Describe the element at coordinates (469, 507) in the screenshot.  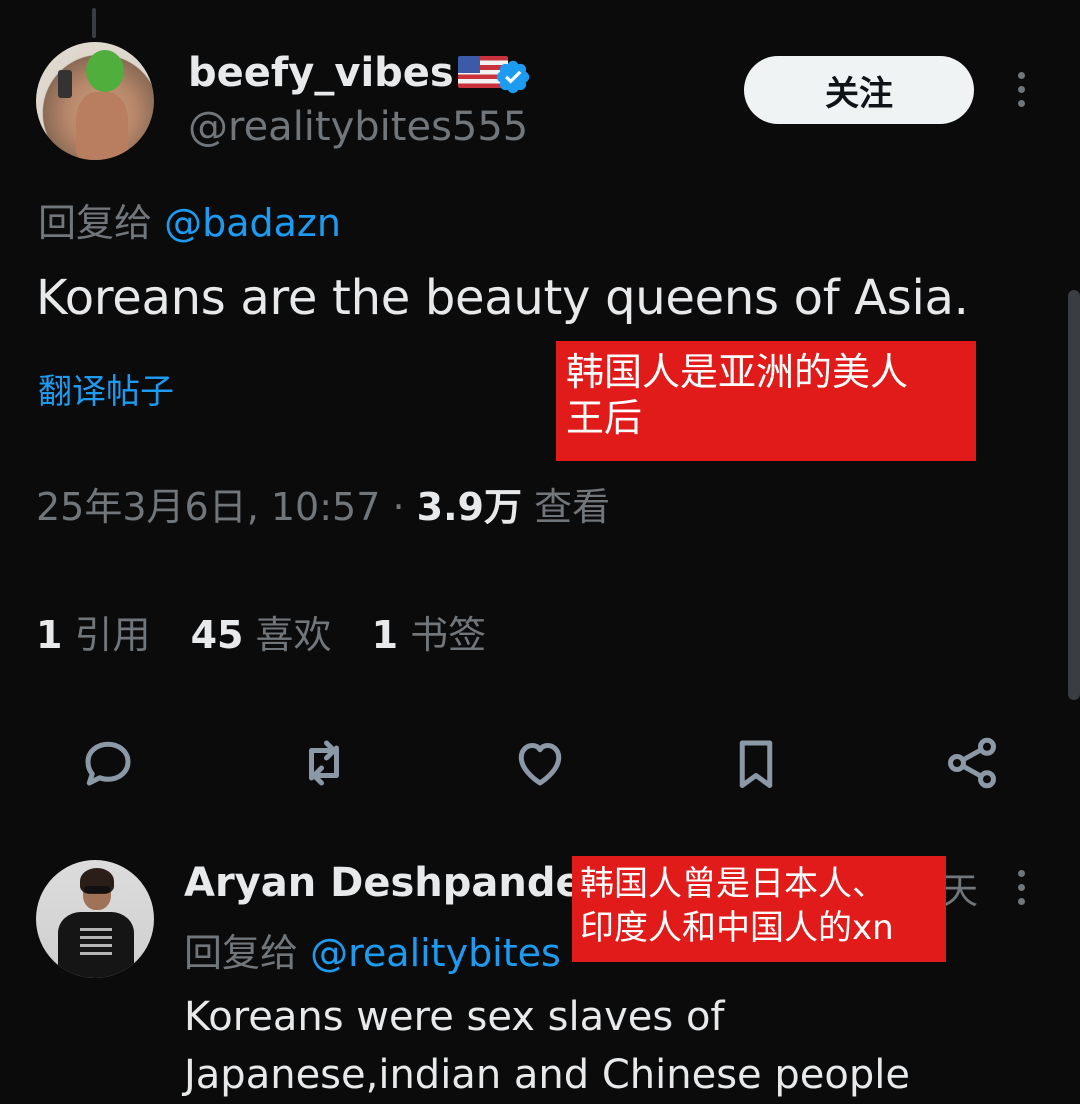
I see `views-count: 3.9万` at that location.